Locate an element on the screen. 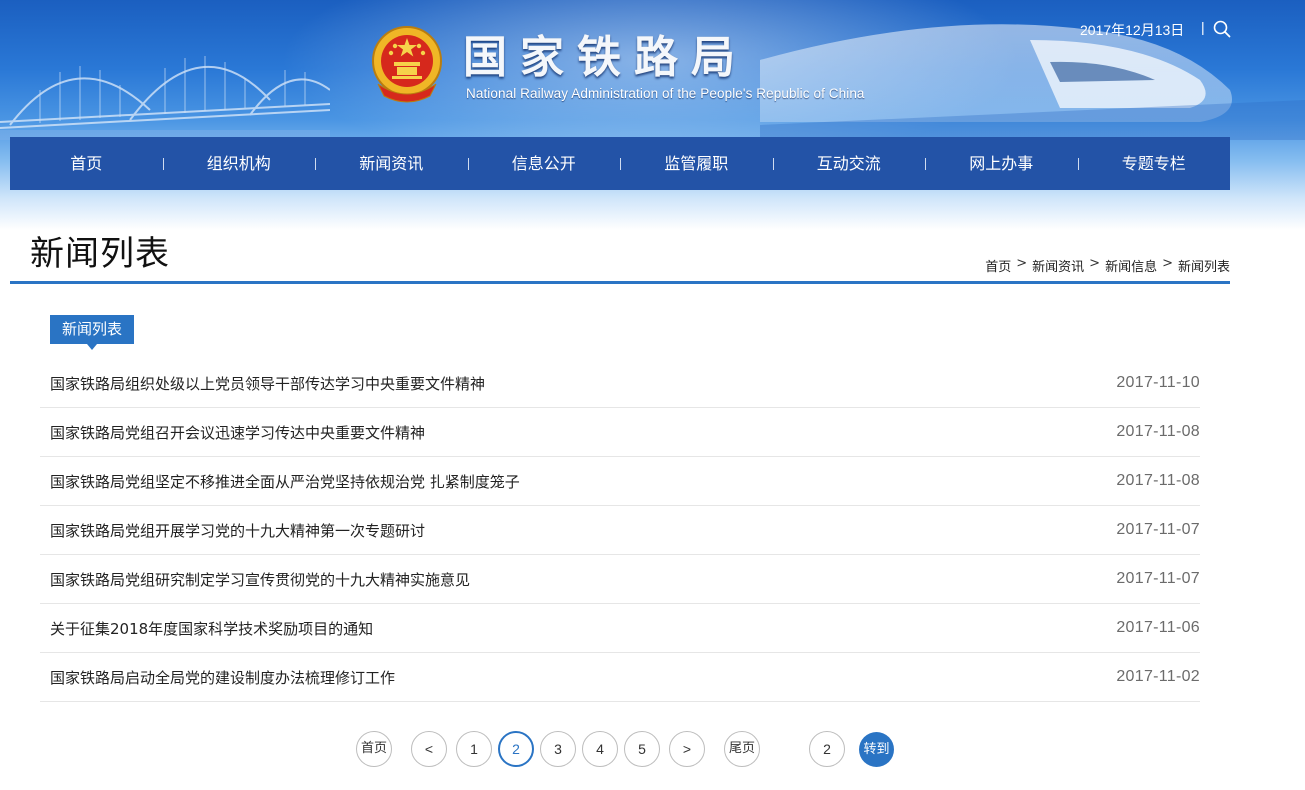  list-item: 国家铁路局党组开展学习党的十九大精神第一次专题研讨 2017-11-07 is located at coordinates (620, 530).